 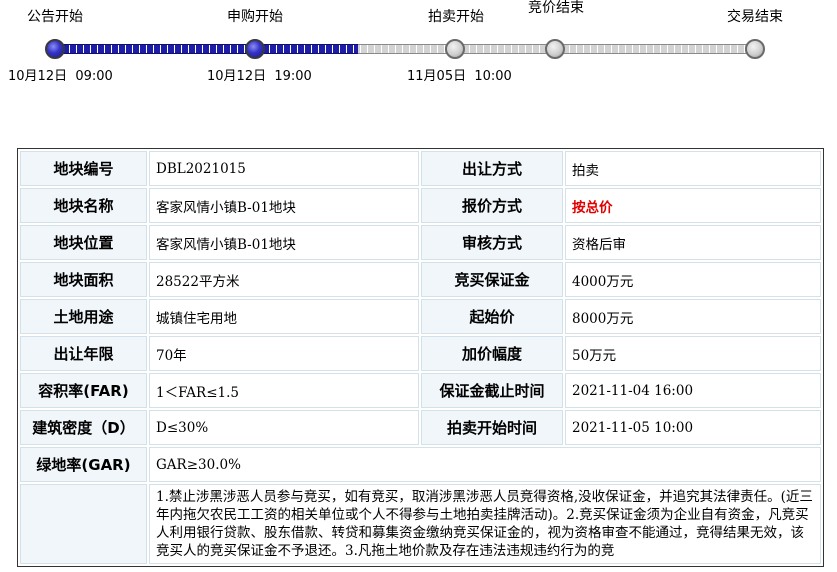 What do you see at coordinates (83, 464) in the screenshot?
I see `field-label: 绿地率(GAR)` at bounding box center [83, 464].